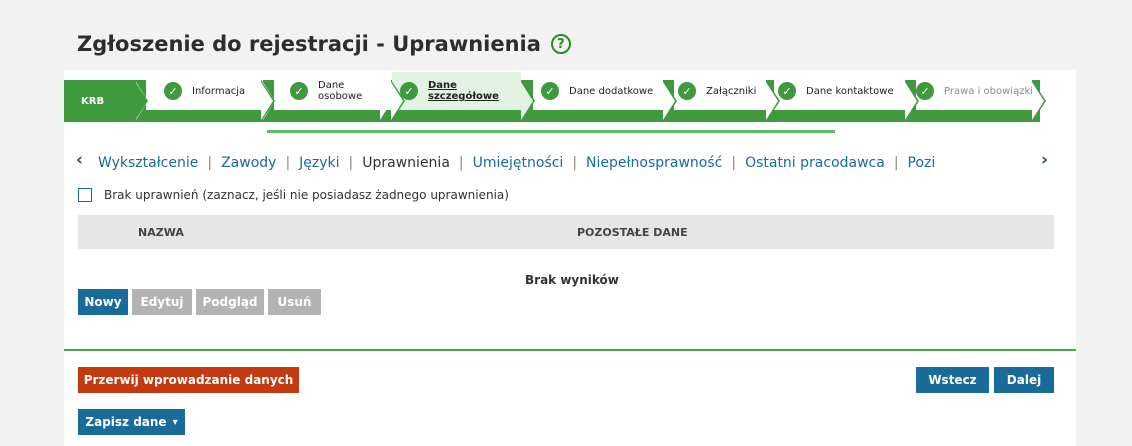 The image size is (1132, 446). What do you see at coordinates (988, 91) in the screenshot?
I see `stepper-item-label: Prawa i obowiązki` at bounding box center [988, 91].